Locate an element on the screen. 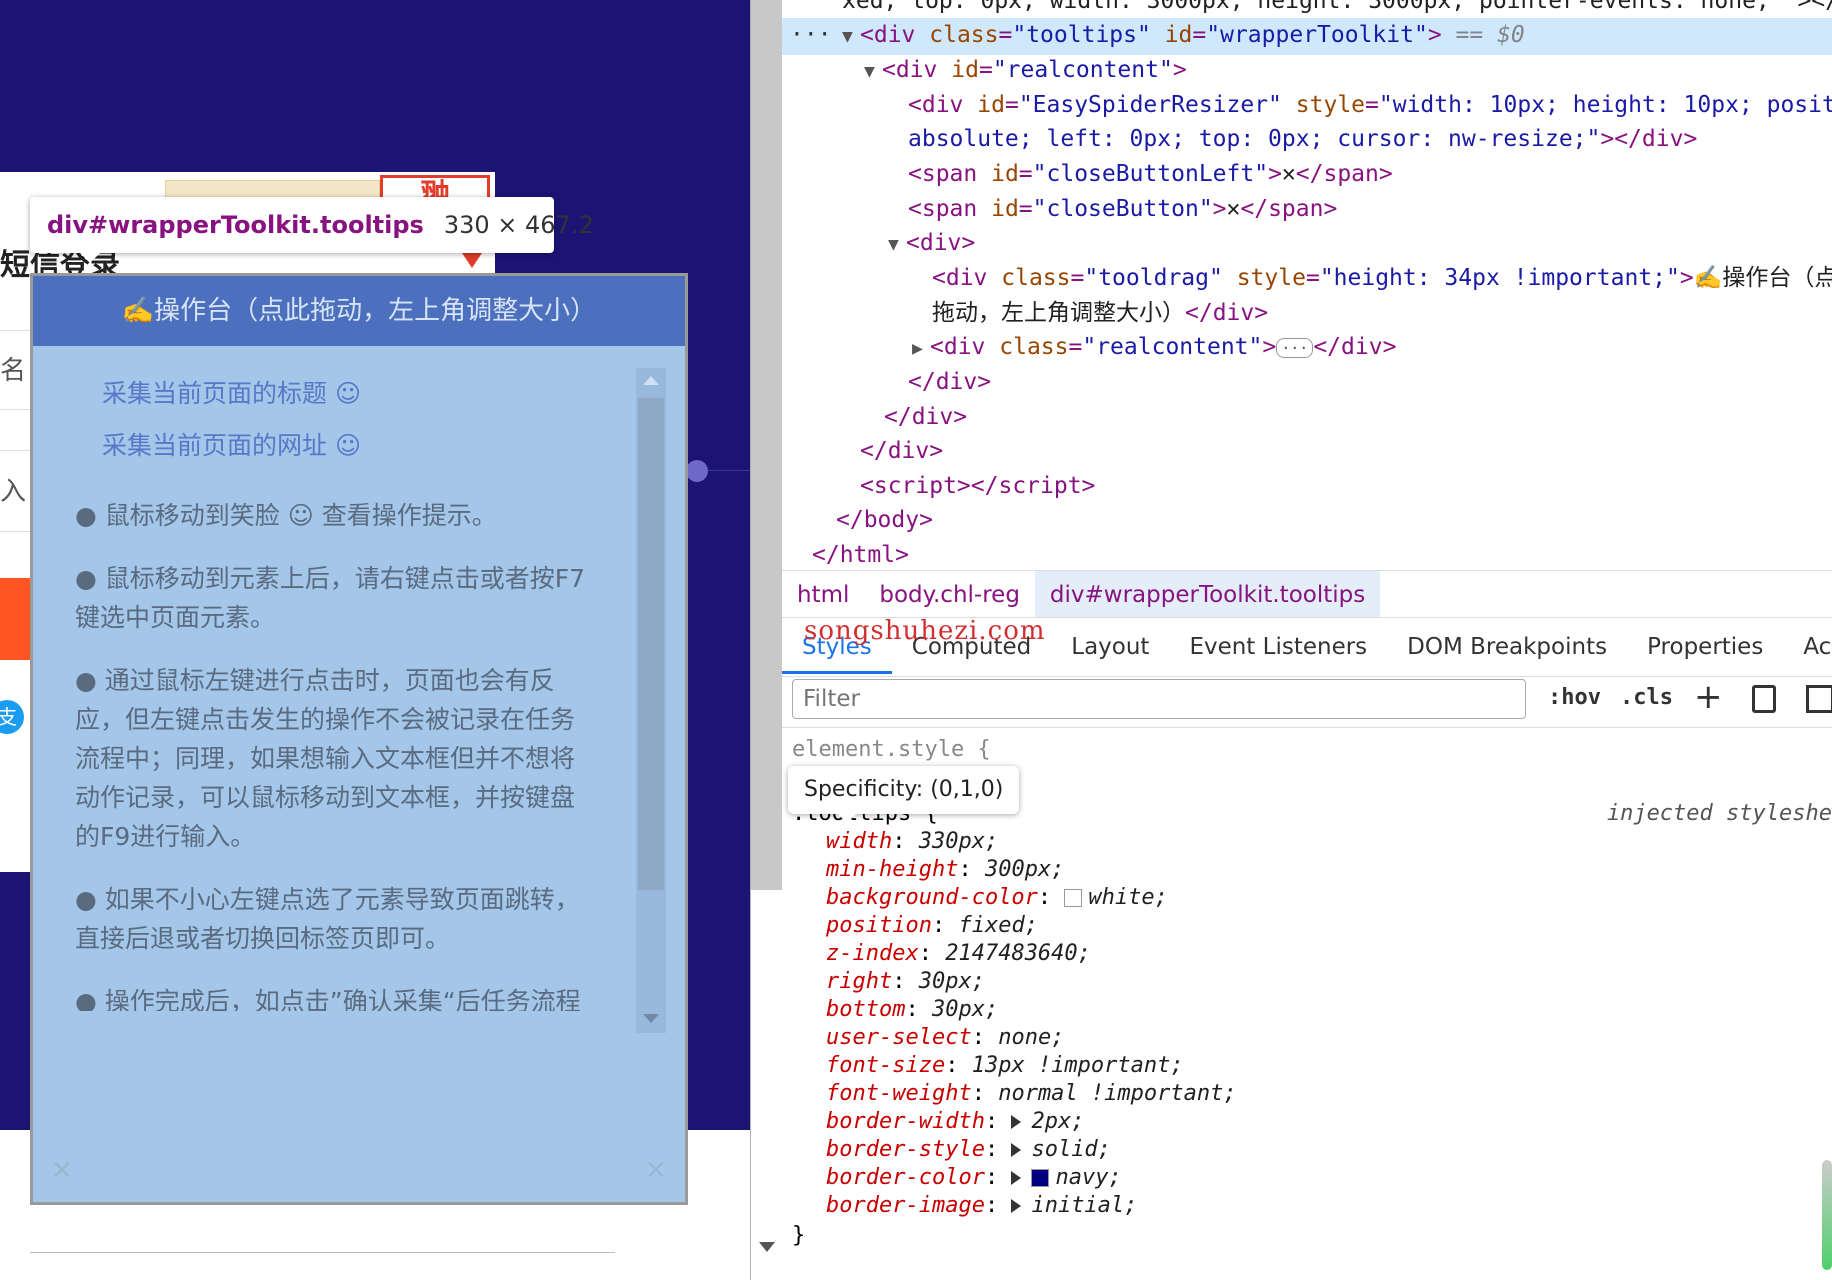 This screenshot has width=1832, height=1280. tab-layout: Layout is located at coordinates (1110, 647).